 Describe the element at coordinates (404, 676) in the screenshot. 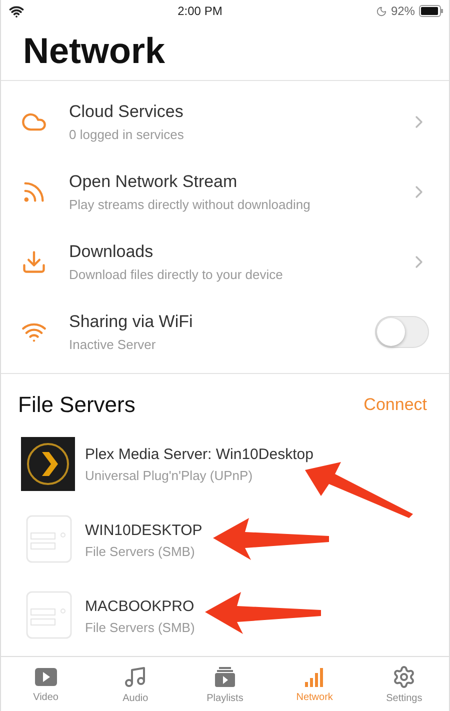

I see `settings-icon` at that location.